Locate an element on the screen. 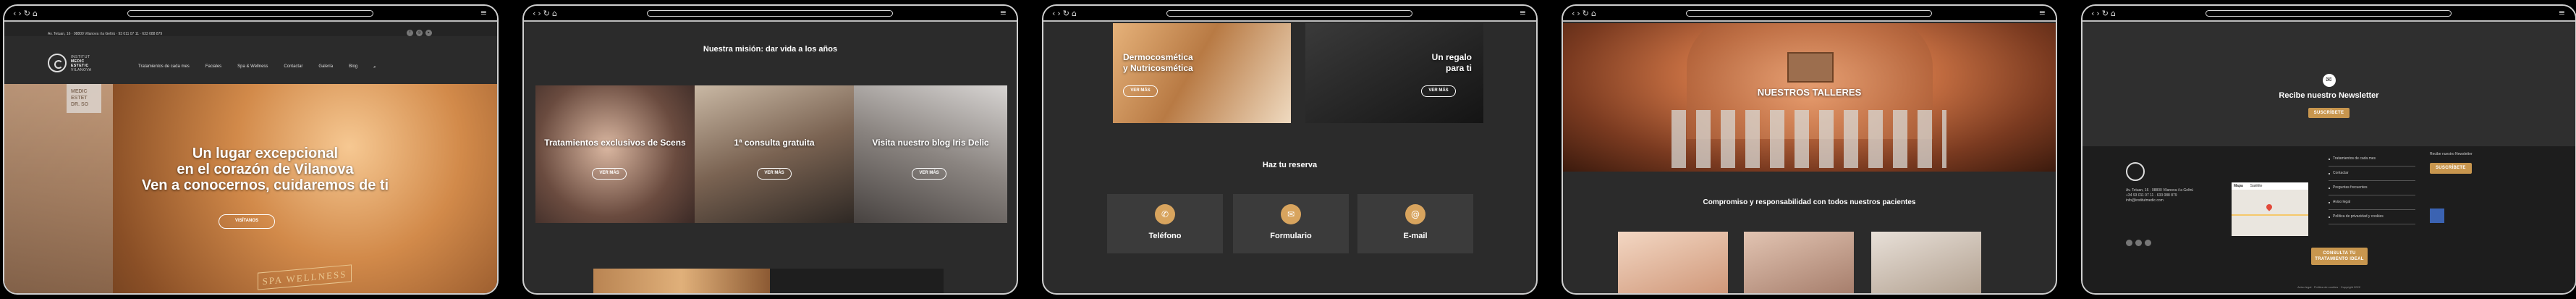 This screenshot has width=2576, height=299. footer-logo-icon is located at coordinates (2135, 171).